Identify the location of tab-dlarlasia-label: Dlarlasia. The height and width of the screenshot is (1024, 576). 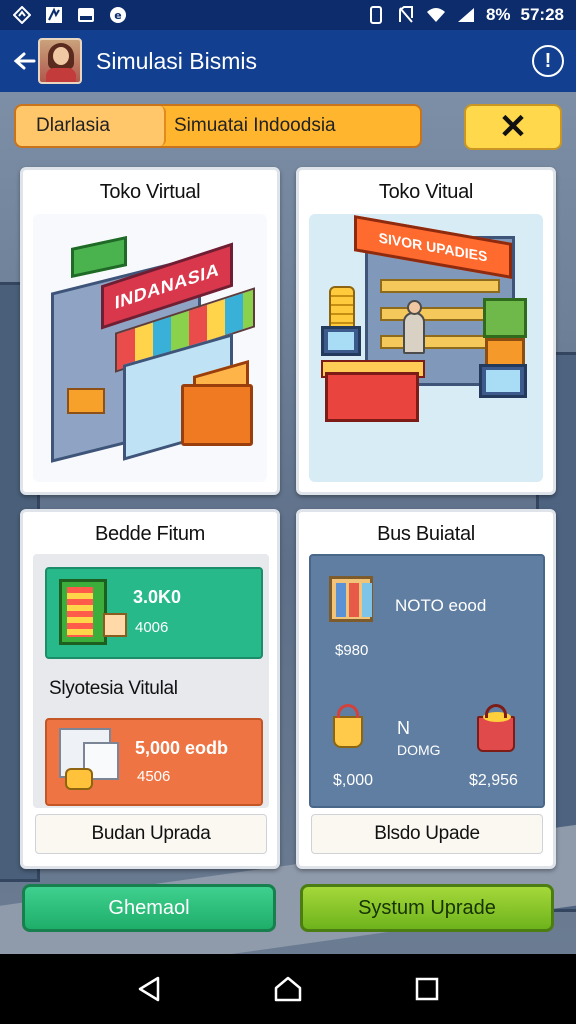
(73, 125).